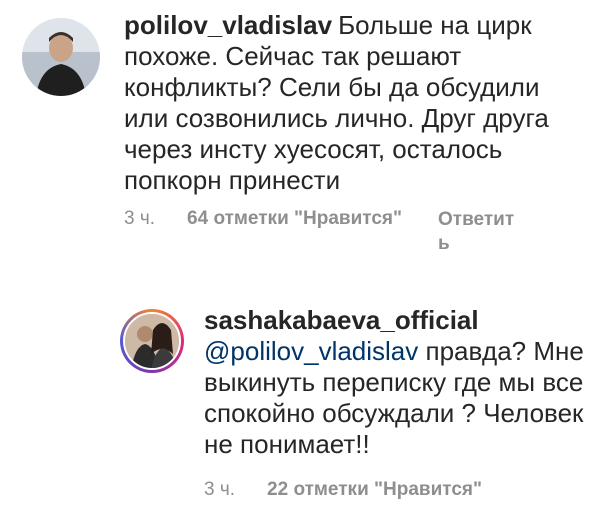  Describe the element at coordinates (311, 351) in the screenshot. I see `comment-mention: @polilov_vladislav` at that location.